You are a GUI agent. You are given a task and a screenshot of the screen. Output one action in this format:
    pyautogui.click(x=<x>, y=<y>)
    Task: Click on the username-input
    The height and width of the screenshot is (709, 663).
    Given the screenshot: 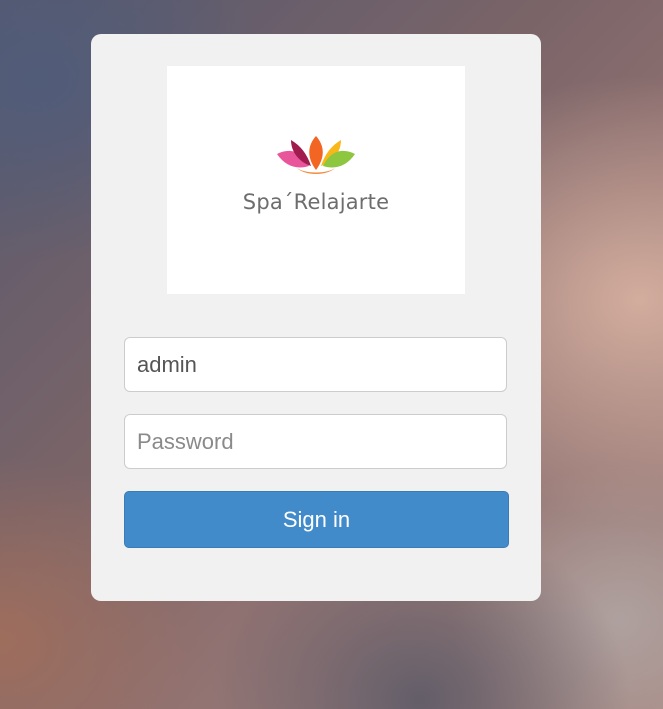 What is the action you would take?
    pyautogui.click(x=315, y=364)
    